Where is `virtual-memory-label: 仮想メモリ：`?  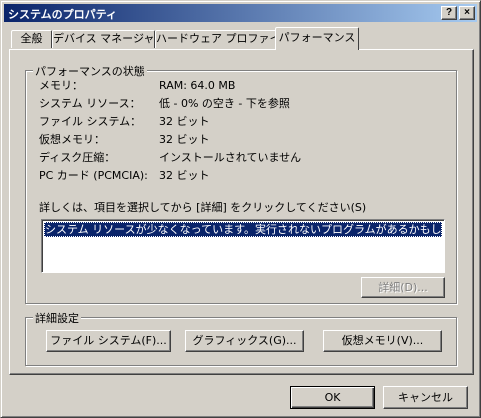
virtual-memory-label: 仮想メモリ： is located at coordinates (72, 139).